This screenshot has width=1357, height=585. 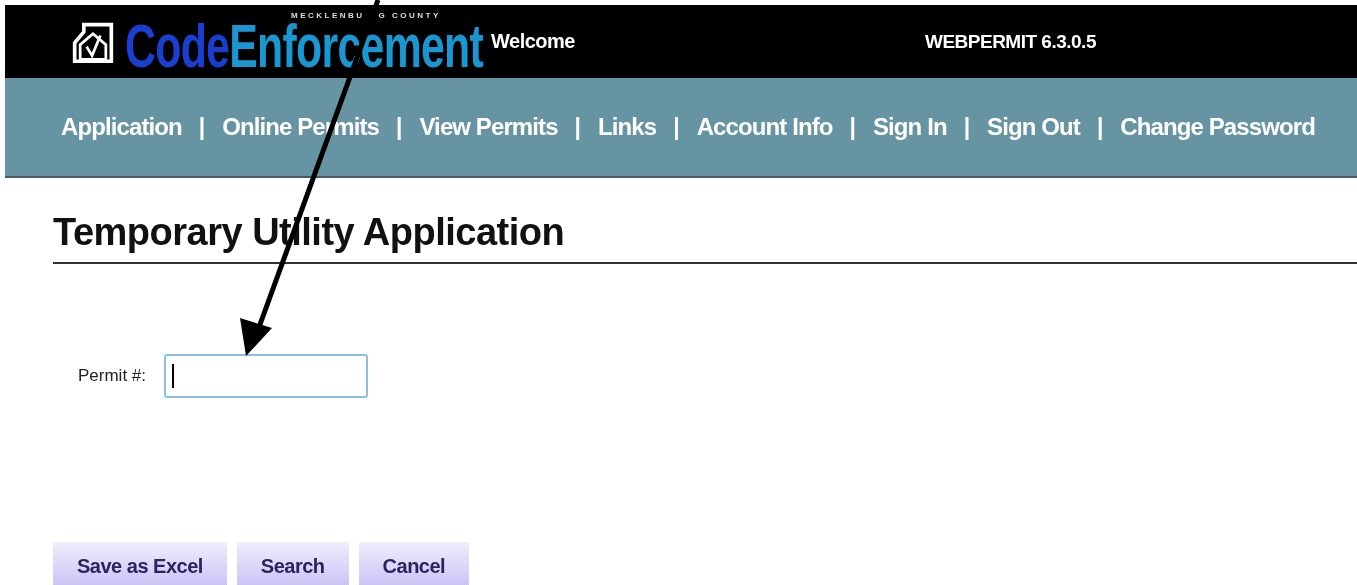 What do you see at coordinates (627, 127) in the screenshot?
I see `nav-link: Links` at bounding box center [627, 127].